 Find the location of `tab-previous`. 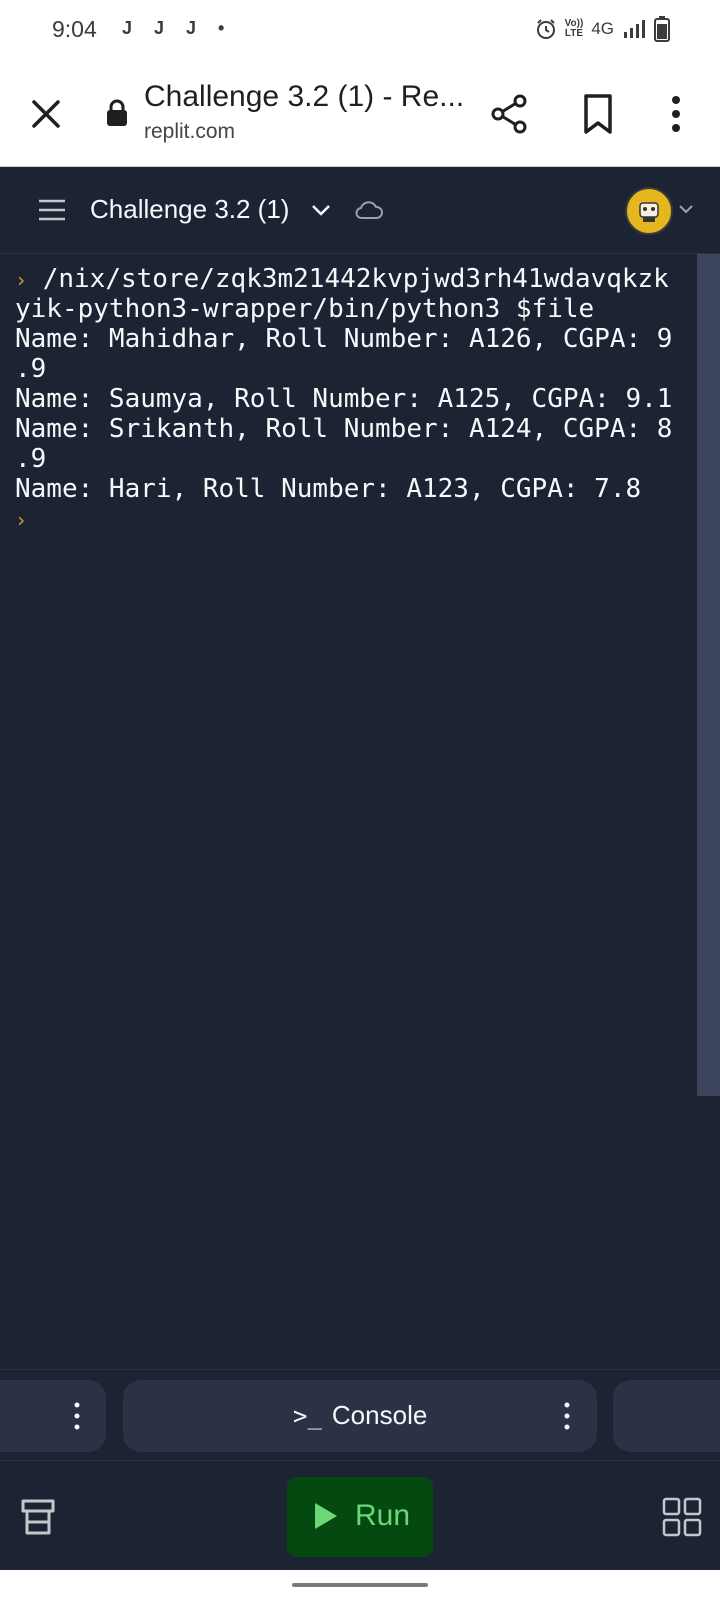

tab-previous is located at coordinates (53, 1416).